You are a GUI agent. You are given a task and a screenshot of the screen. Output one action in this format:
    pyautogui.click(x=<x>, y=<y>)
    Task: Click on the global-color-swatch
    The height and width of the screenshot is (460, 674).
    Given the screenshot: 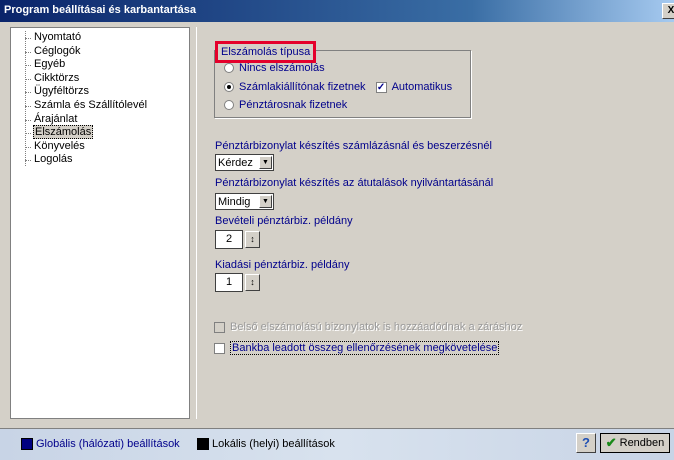 What is the action you would take?
    pyautogui.click(x=27, y=444)
    